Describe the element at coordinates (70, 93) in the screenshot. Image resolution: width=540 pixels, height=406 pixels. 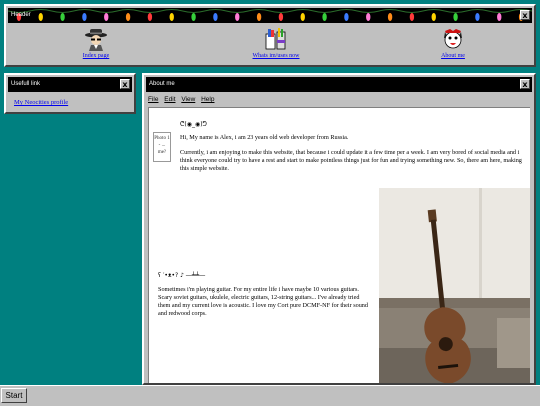
I see `links-window: Usefull link x My Neocities profile` at that location.